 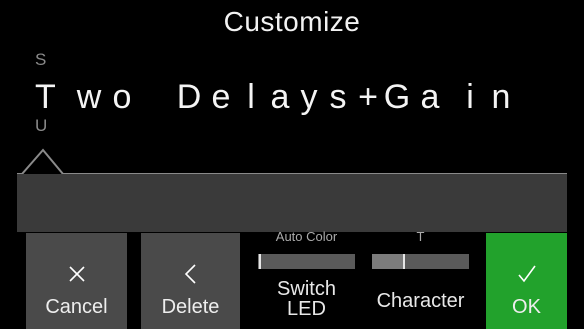 What do you see at coordinates (526, 307) in the screenshot?
I see `ok-label: OK` at bounding box center [526, 307].